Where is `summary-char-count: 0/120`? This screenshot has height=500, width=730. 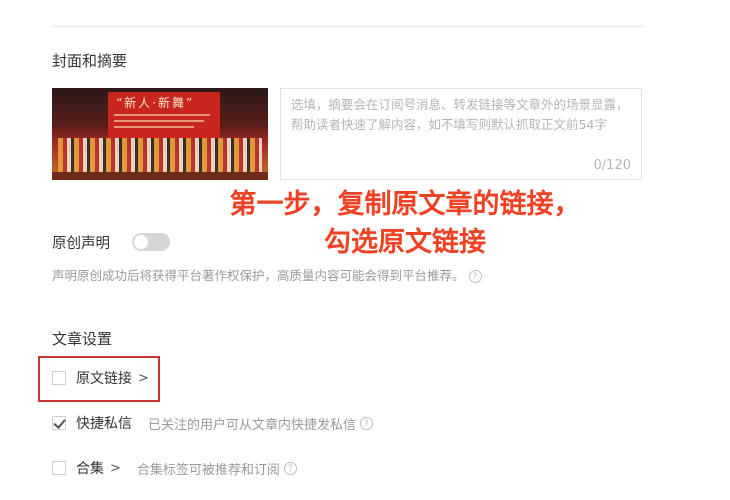 summary-char-count: 0/120 is located at coordinates (612, 165).